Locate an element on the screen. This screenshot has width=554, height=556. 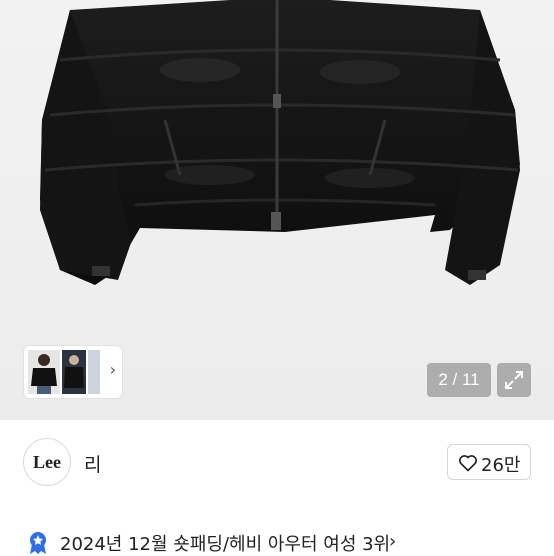
brand-name: 리 is located at coordinates (92, 463).